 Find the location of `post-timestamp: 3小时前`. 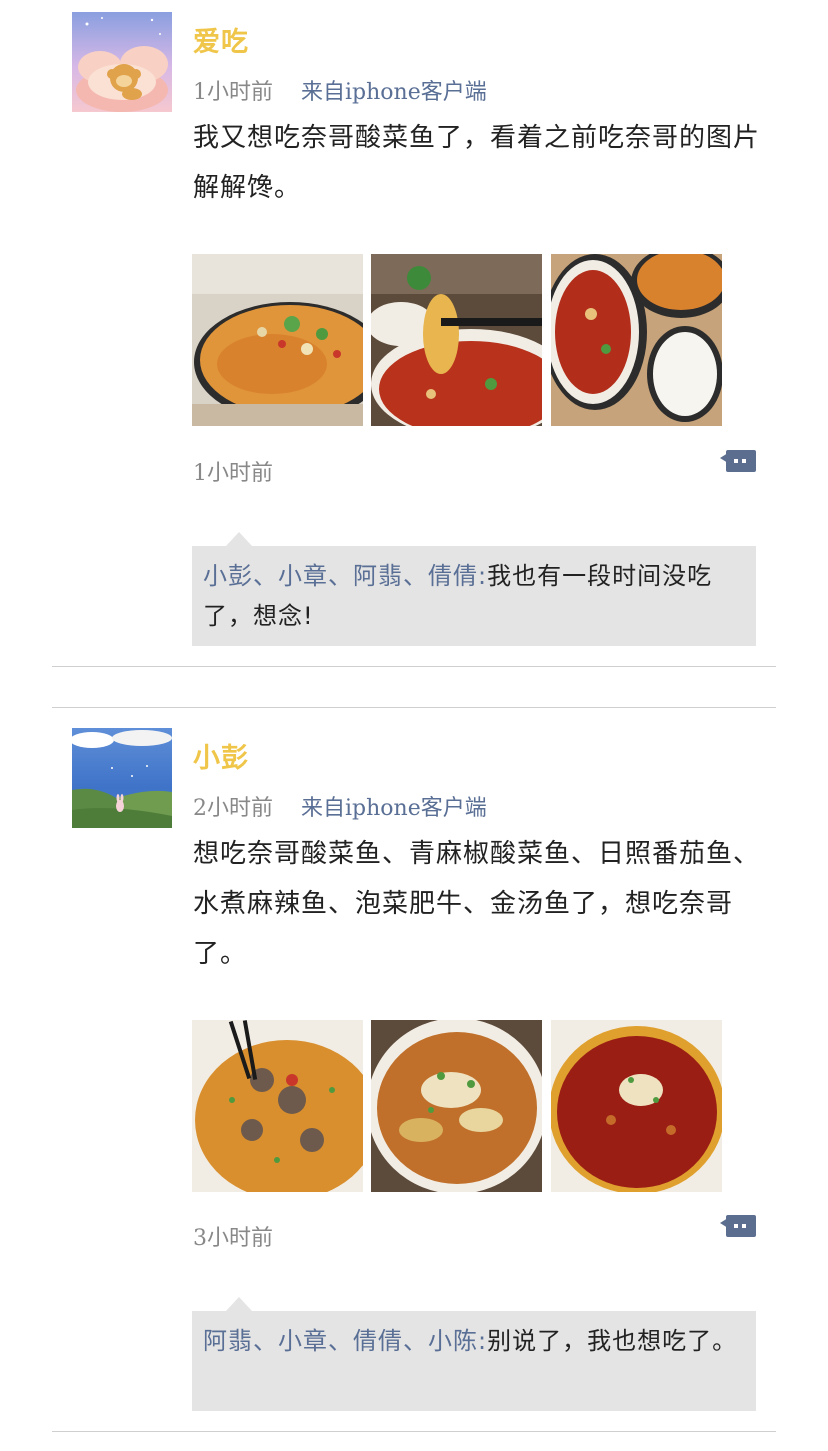

post-timestamp: 3小时前 is located at coordinates (233, 1238).